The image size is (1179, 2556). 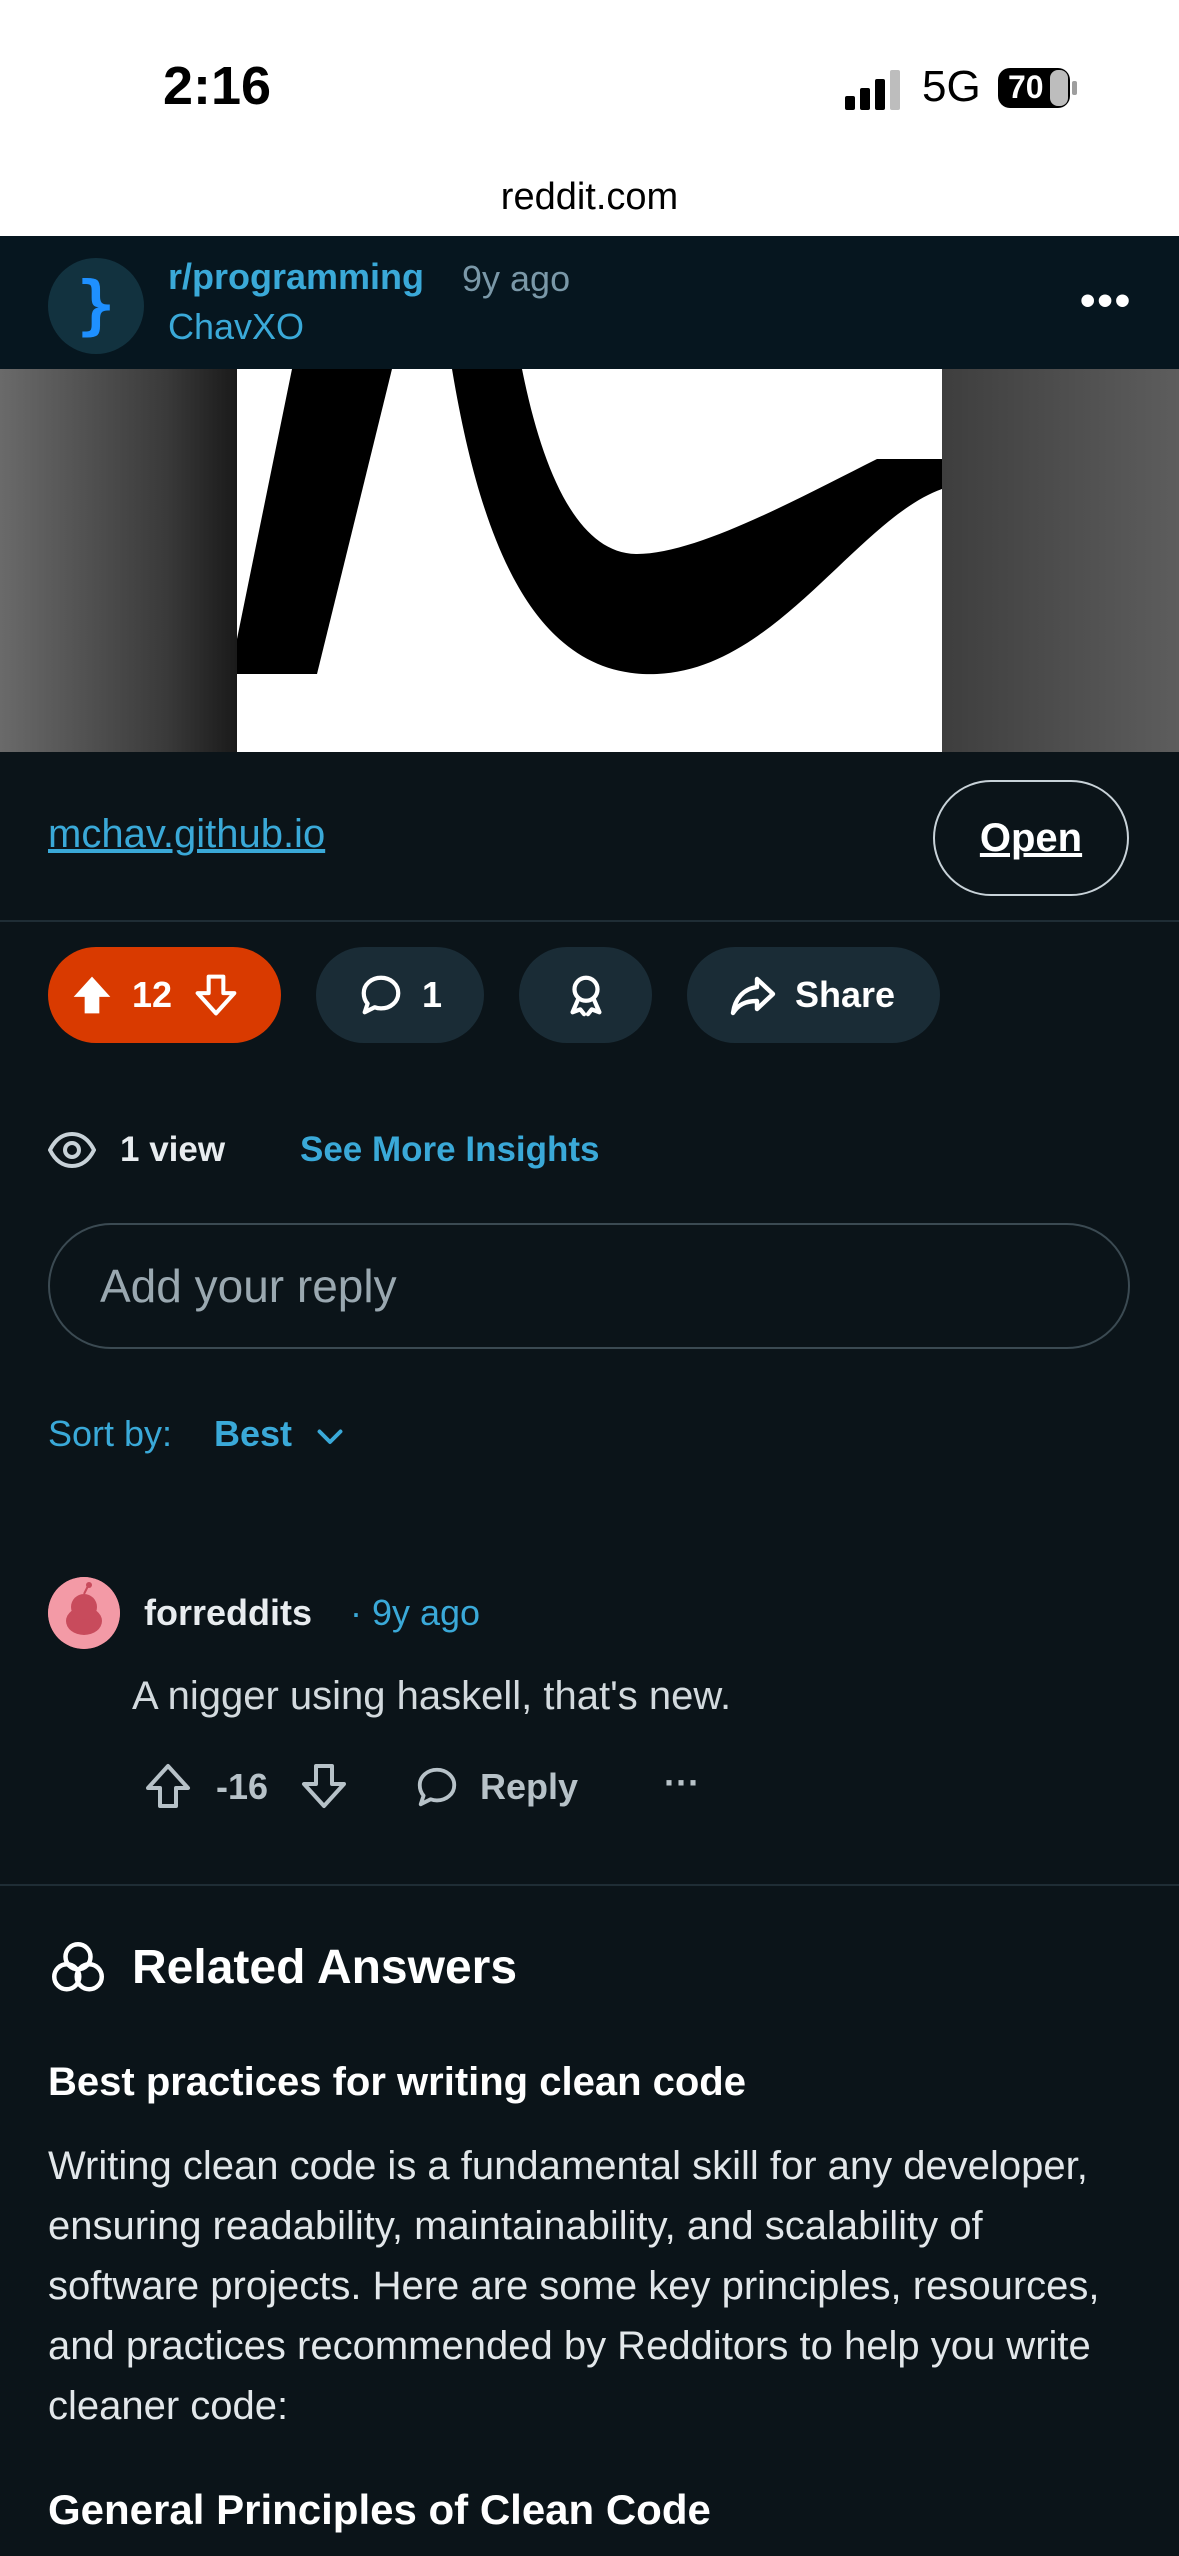 I want to click on view-count: 1 view, so click(x=173, y=1149).